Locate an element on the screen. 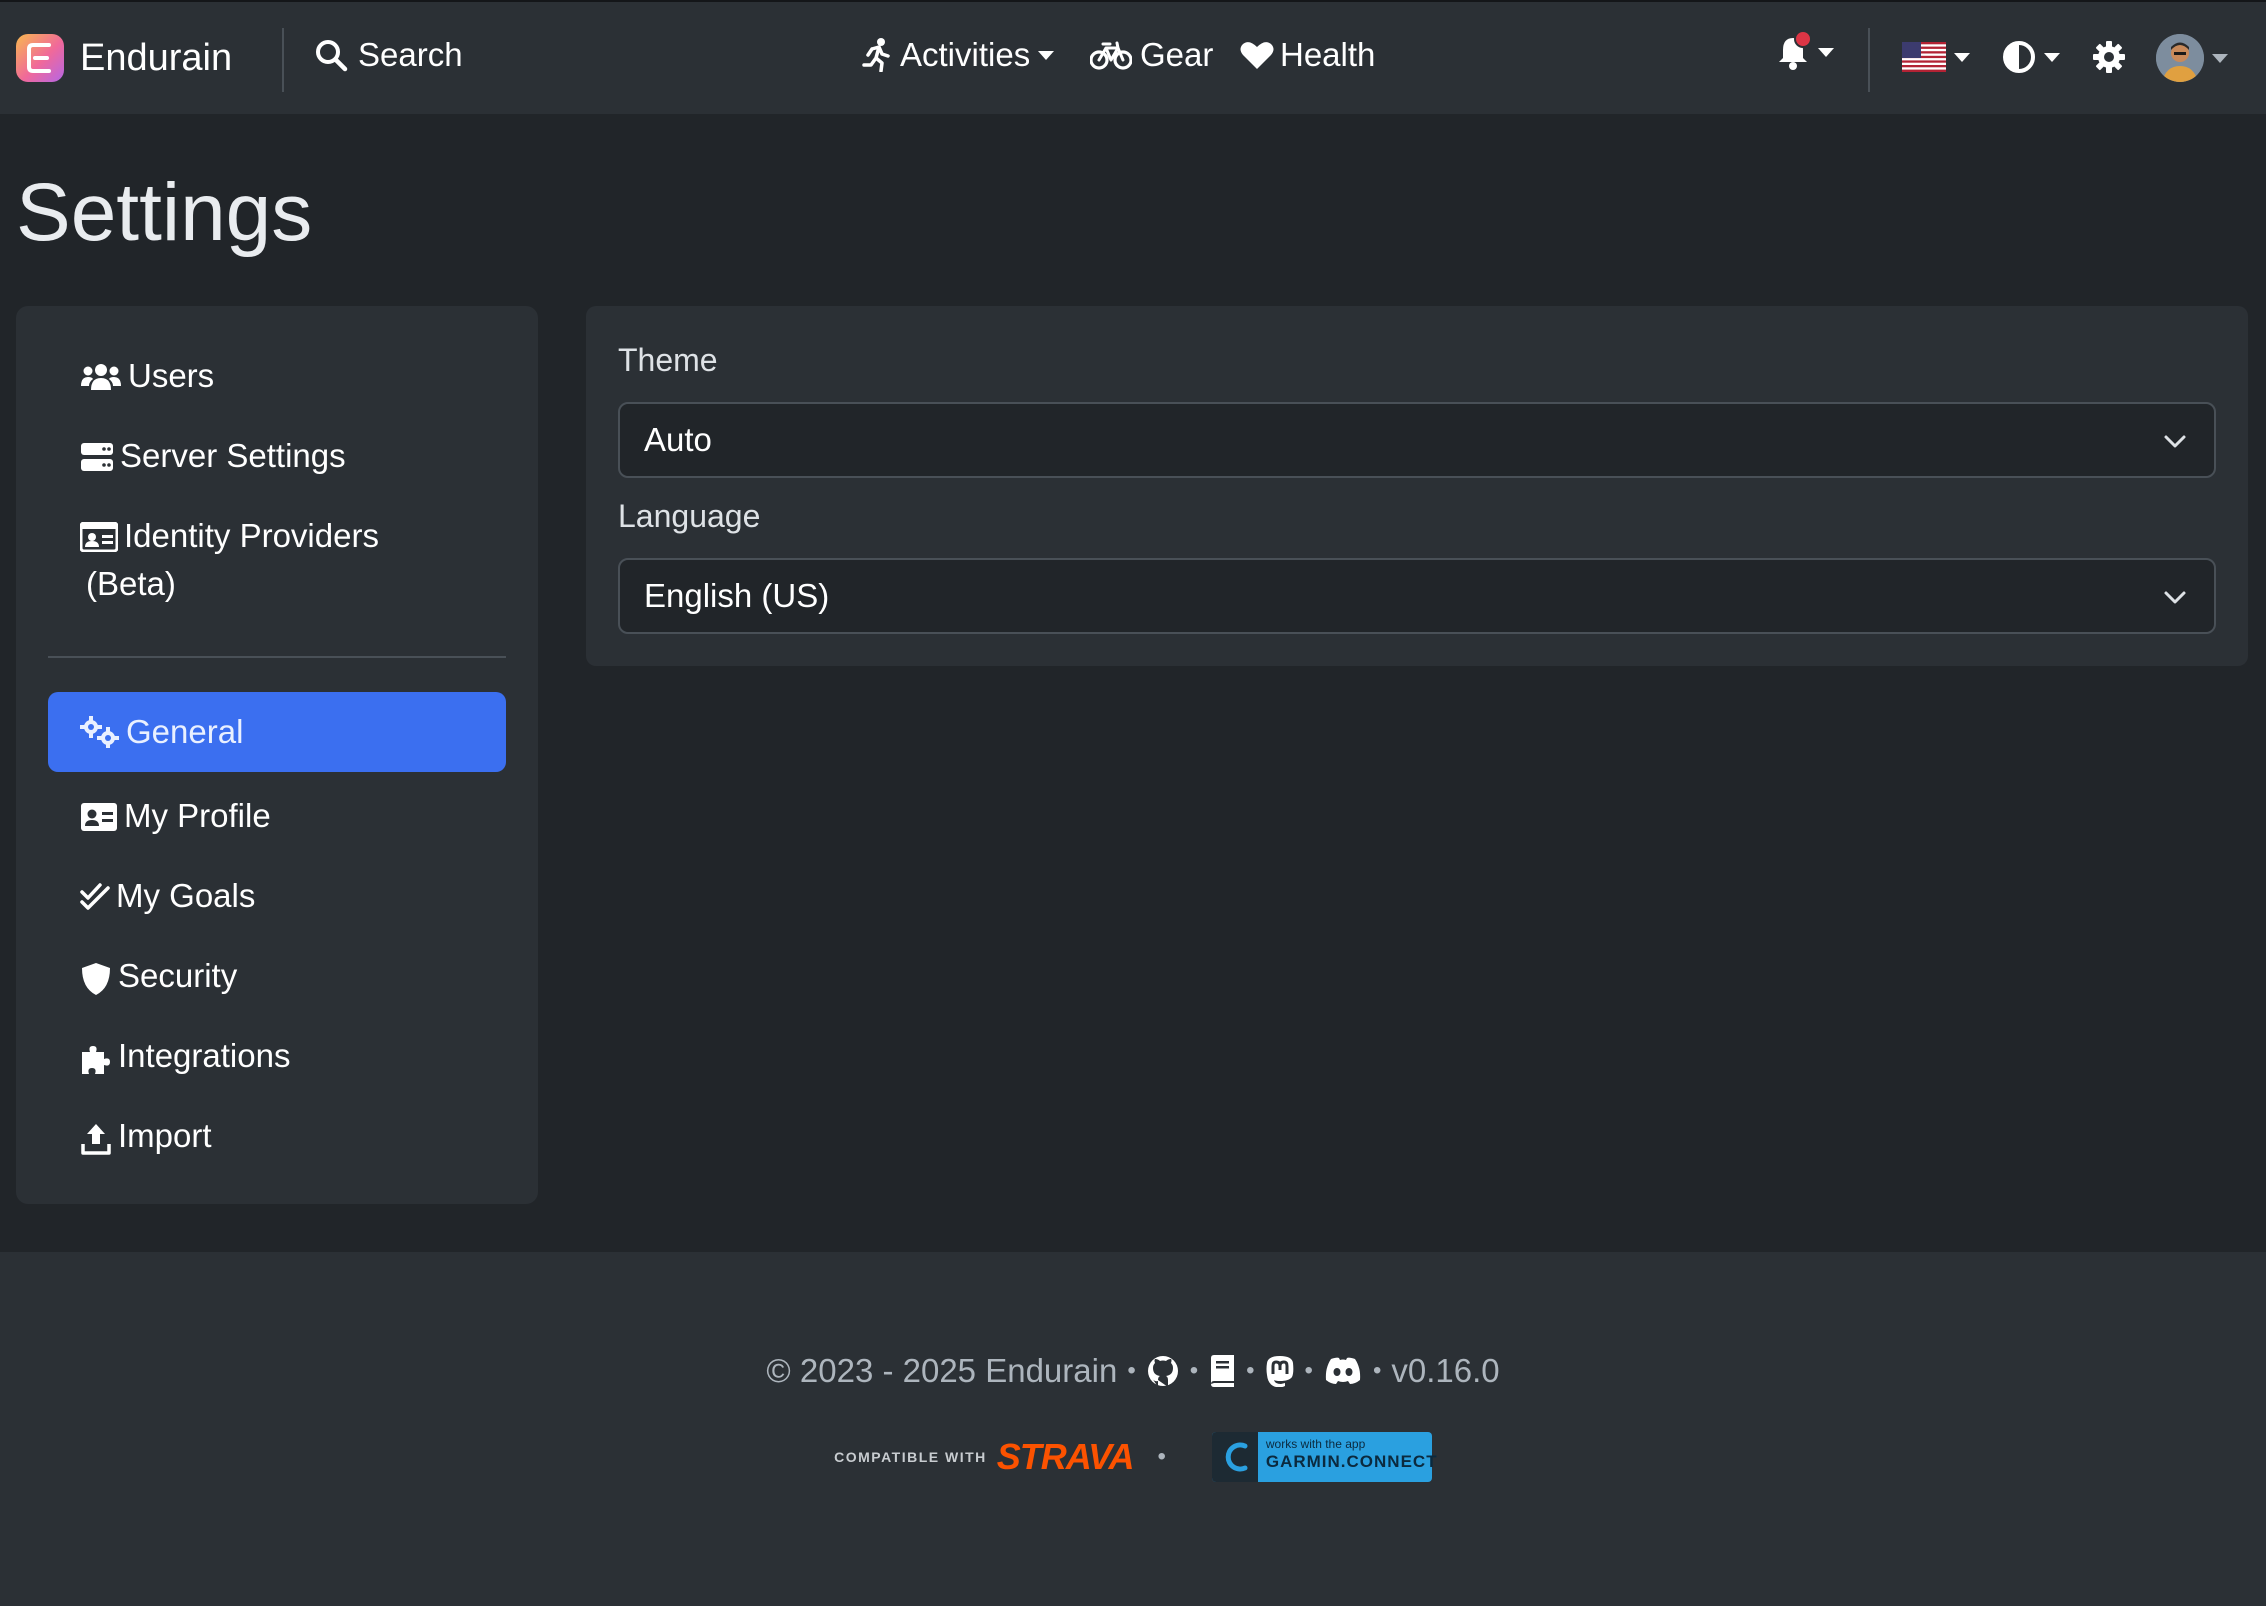 This screenshot has width=2266, height=1606. sidebar-item-integrations: Integrations is located at coordinates (277, 1056).